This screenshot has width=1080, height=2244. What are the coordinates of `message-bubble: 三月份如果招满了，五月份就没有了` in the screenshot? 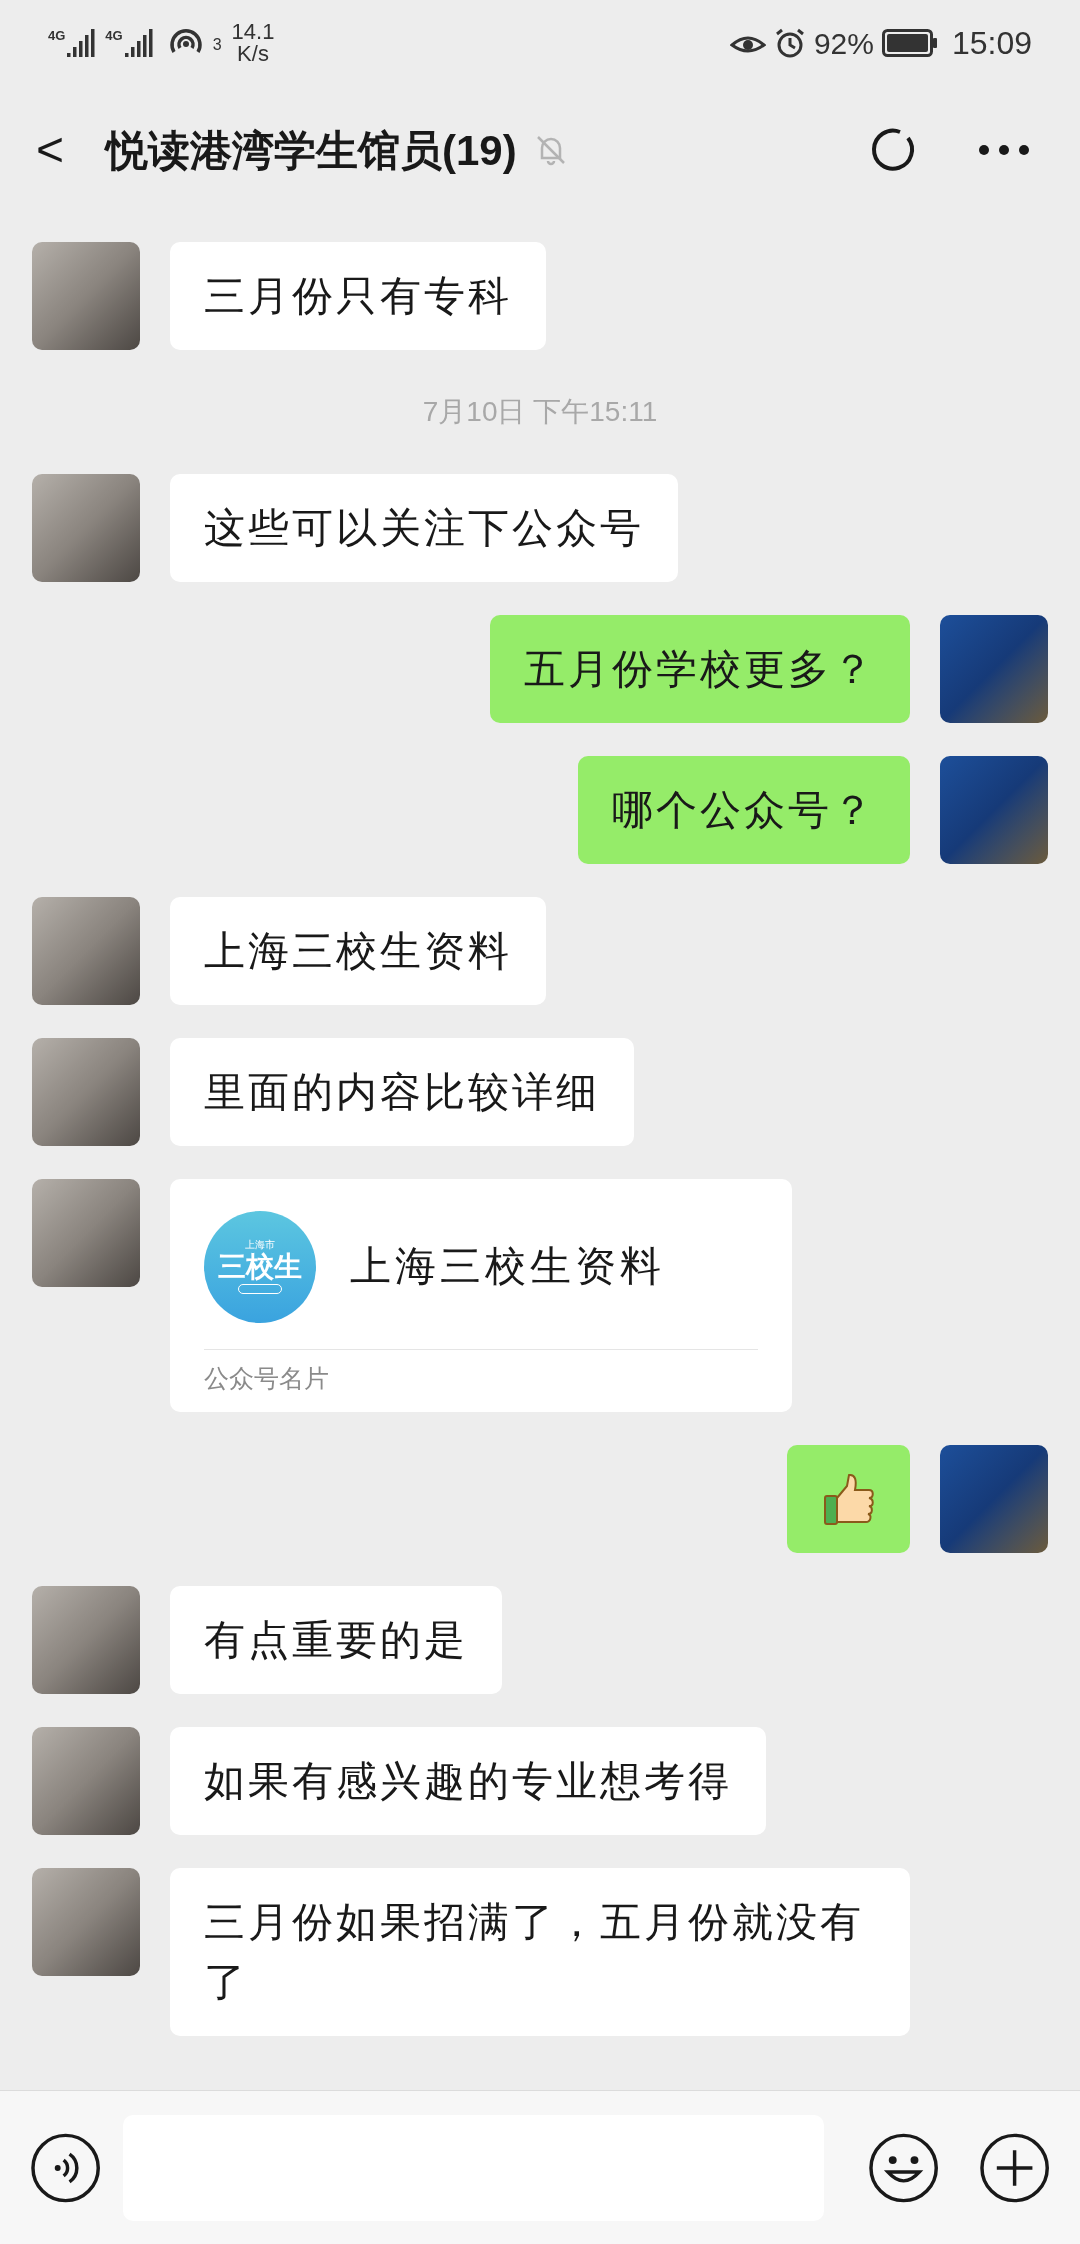 It's located at (540, 1951).